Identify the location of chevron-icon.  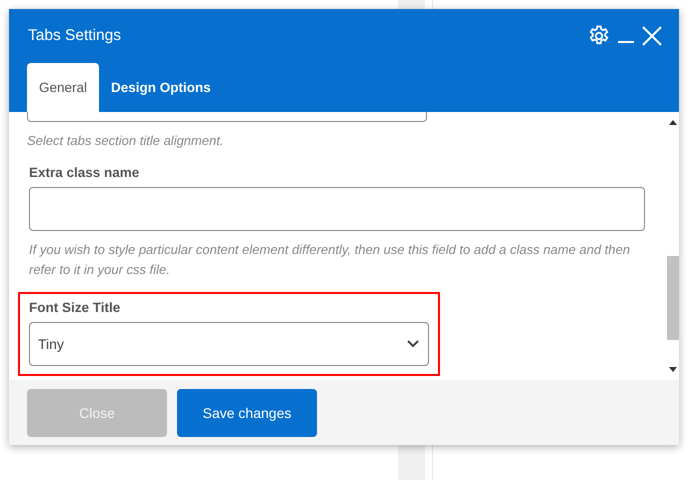
(413, 344).